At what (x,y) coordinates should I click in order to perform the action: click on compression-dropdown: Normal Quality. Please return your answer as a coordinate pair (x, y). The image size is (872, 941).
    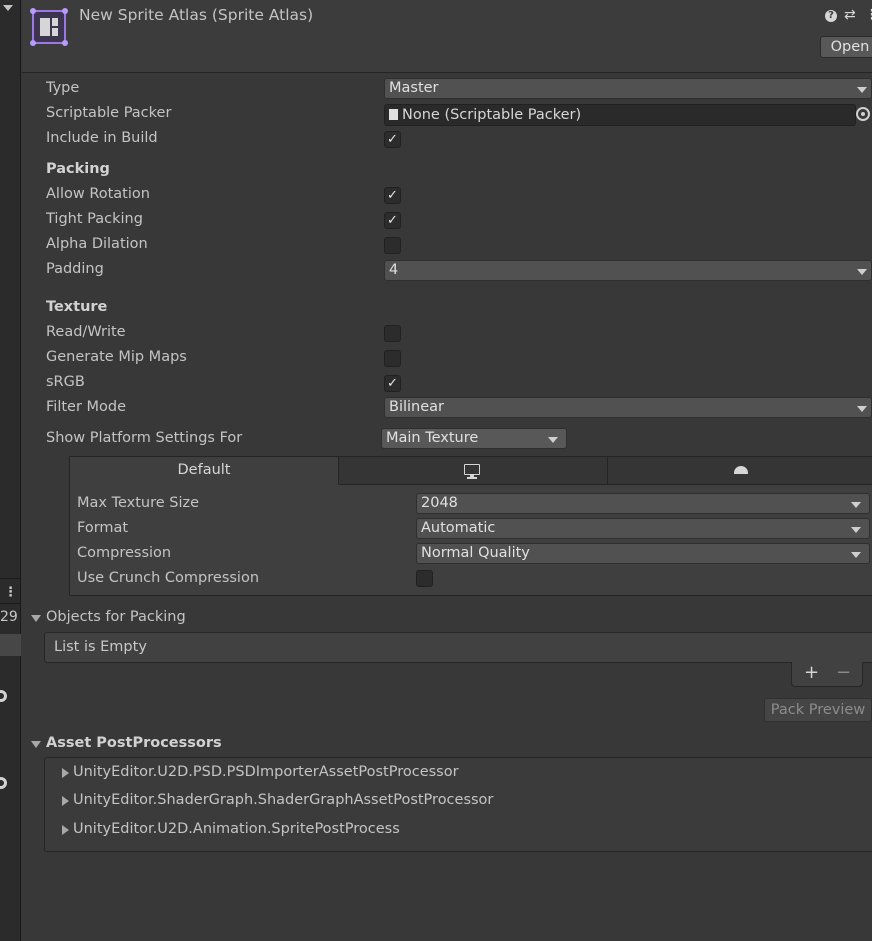
    Looking at the image, I should click on (643, 553).